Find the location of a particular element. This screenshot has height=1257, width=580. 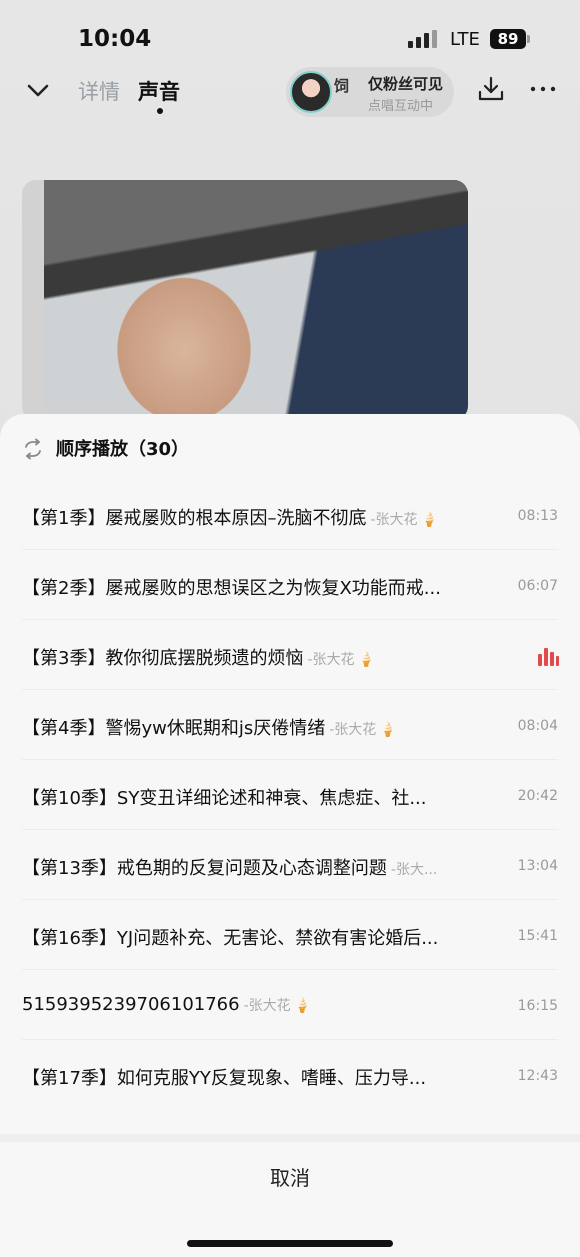

sheet-separator is located at coordinates (290, 1138).